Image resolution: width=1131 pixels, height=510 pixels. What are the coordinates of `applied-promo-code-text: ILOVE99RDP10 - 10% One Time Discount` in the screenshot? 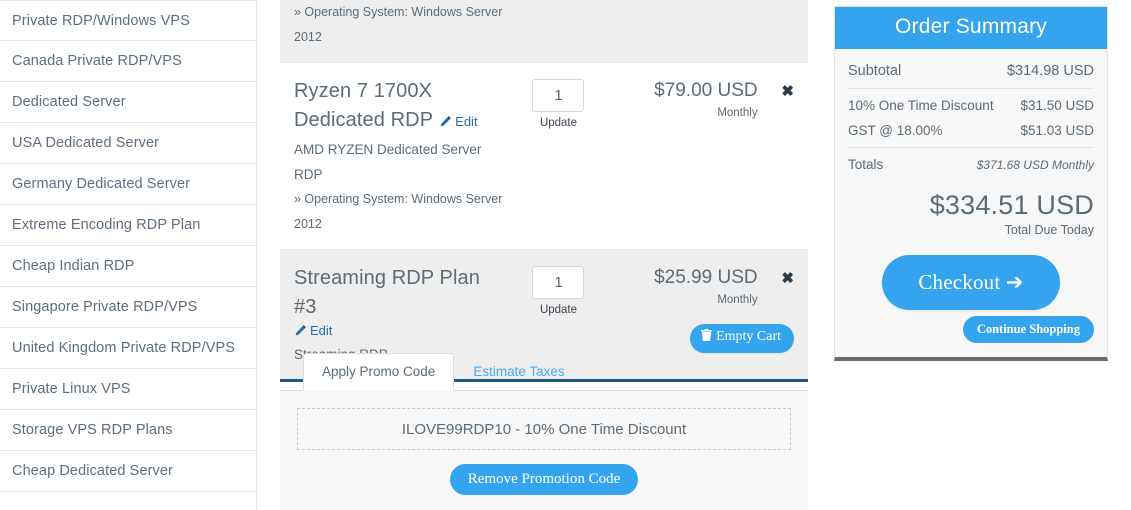 It's located at (544, 429).